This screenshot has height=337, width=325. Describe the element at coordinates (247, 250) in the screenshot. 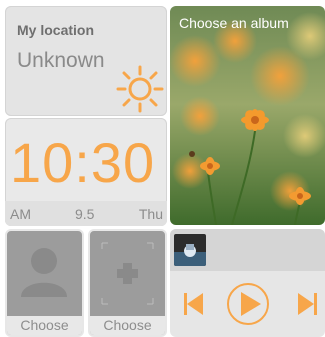

I see `music-top-bar` at that location.